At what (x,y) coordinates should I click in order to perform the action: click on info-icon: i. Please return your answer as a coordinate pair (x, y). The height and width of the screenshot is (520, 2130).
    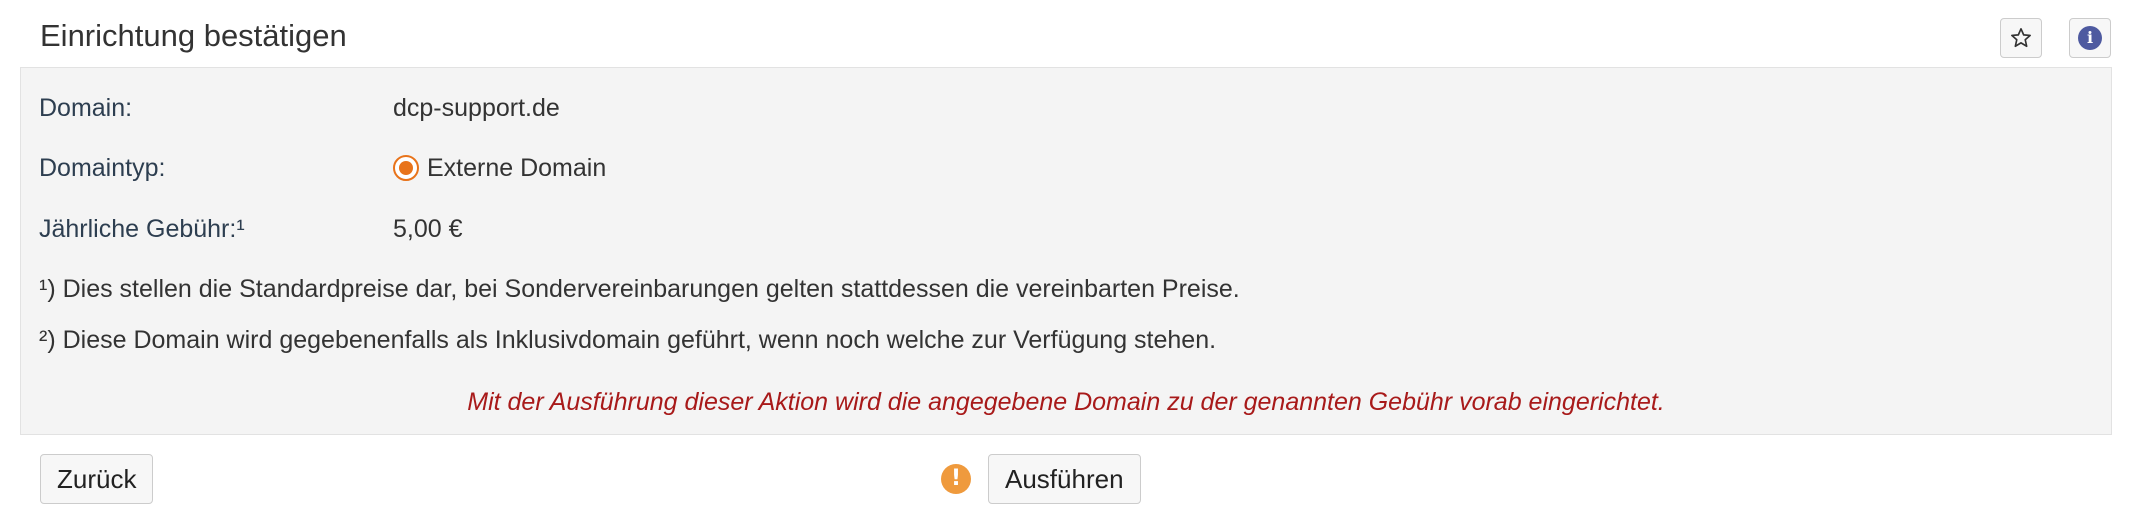
    Looking at the image, I should click on (2090, 38).